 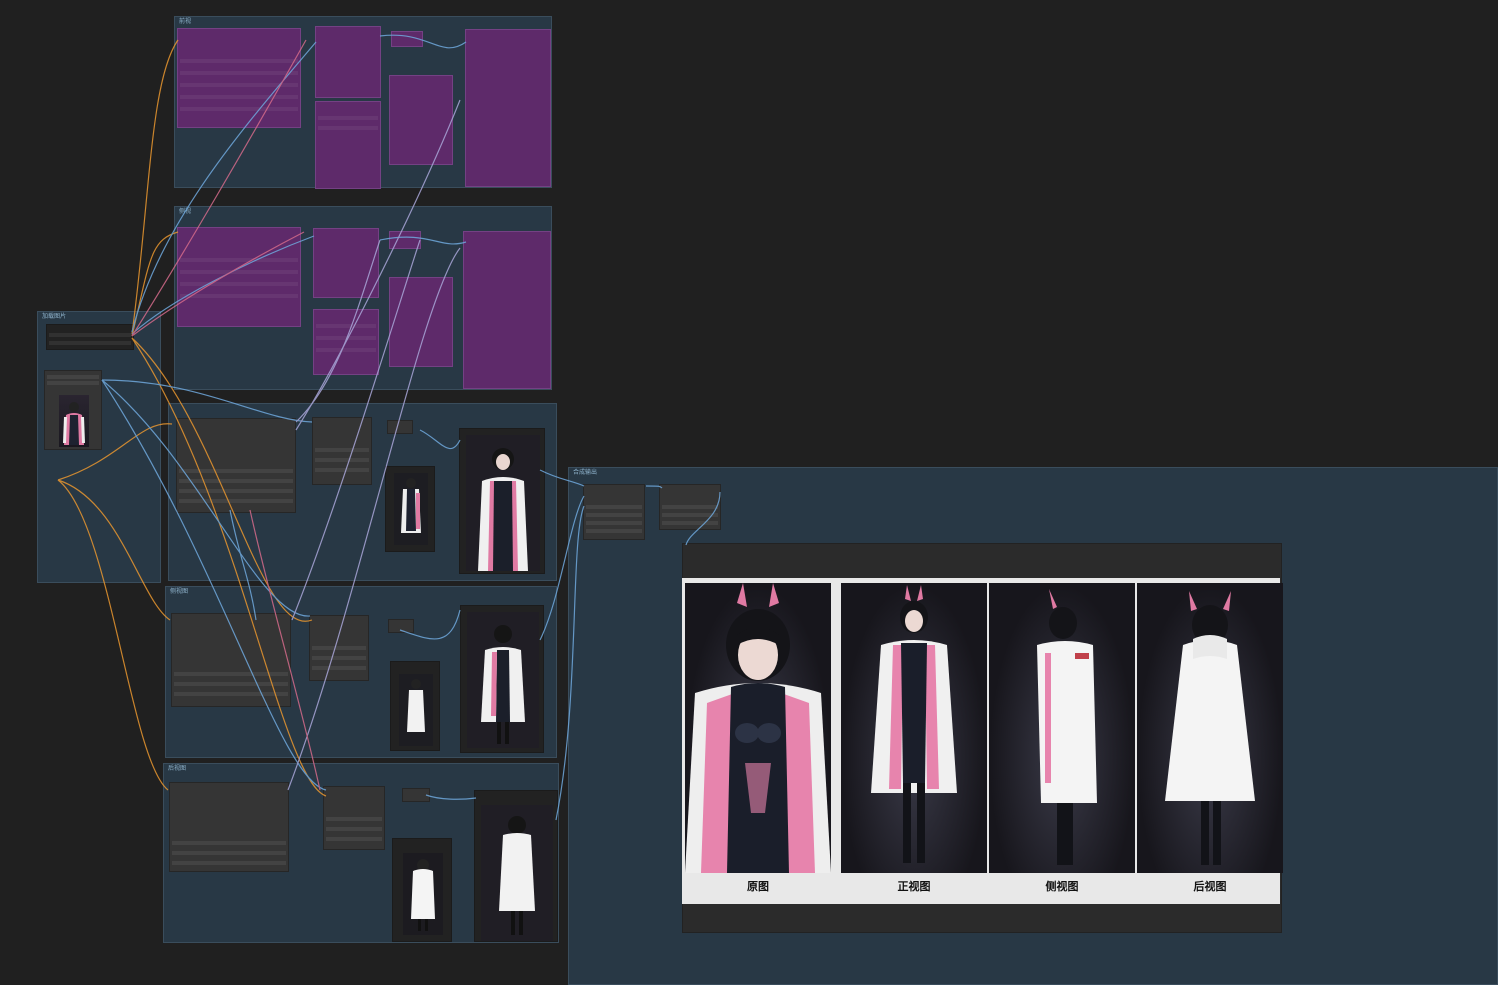 What do you see at coordinates (585, 472) in the screenshot?
I see `group-title: 合成输出` at bounding box center [585, 472].